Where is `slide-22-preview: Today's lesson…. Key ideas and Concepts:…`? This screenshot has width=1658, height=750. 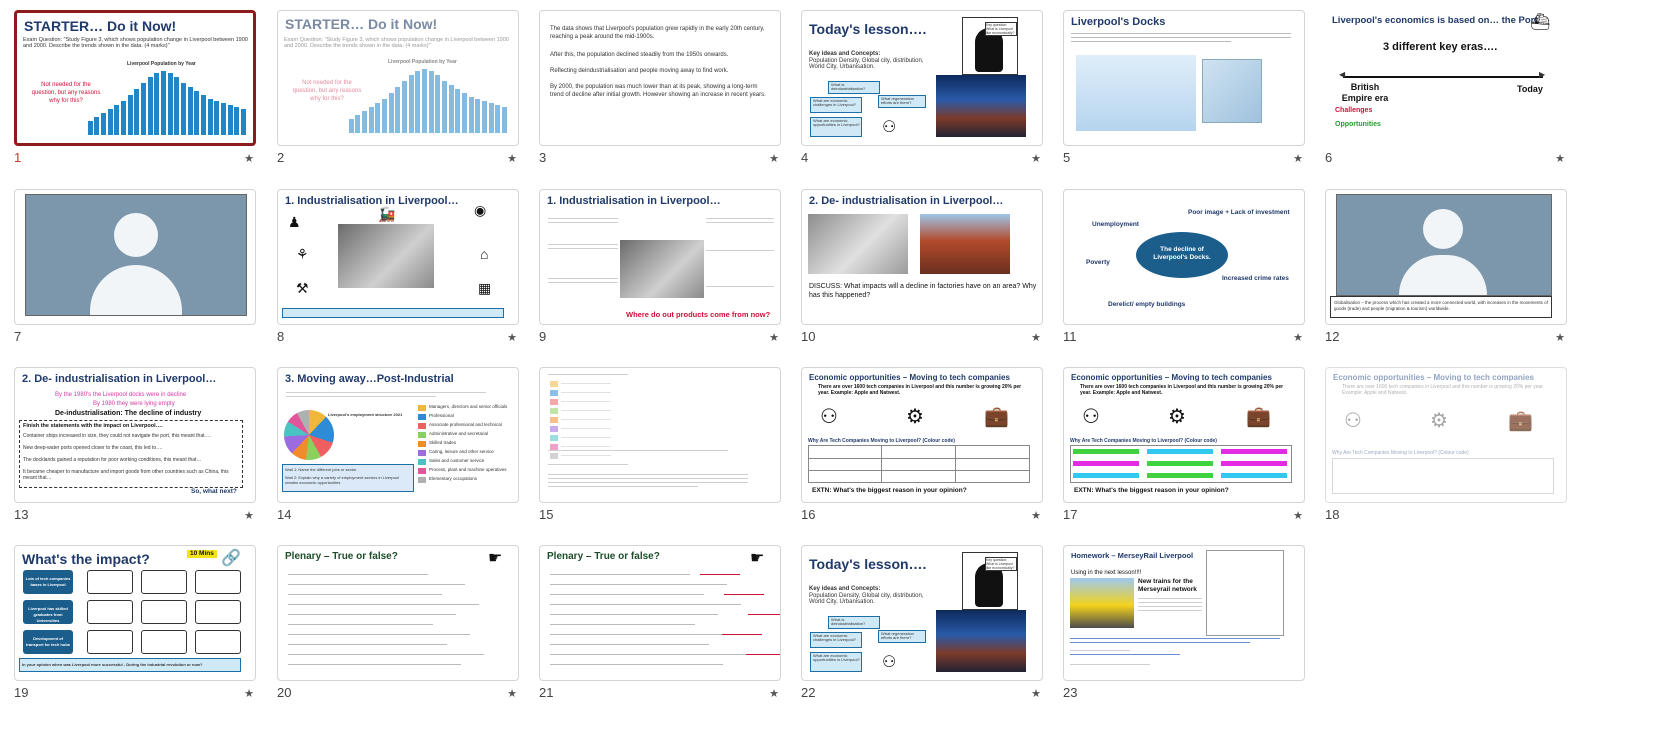
slide-22-preview: Today's lesson…. Key ideas and Concepts:… is located at coordinates (922, 613).